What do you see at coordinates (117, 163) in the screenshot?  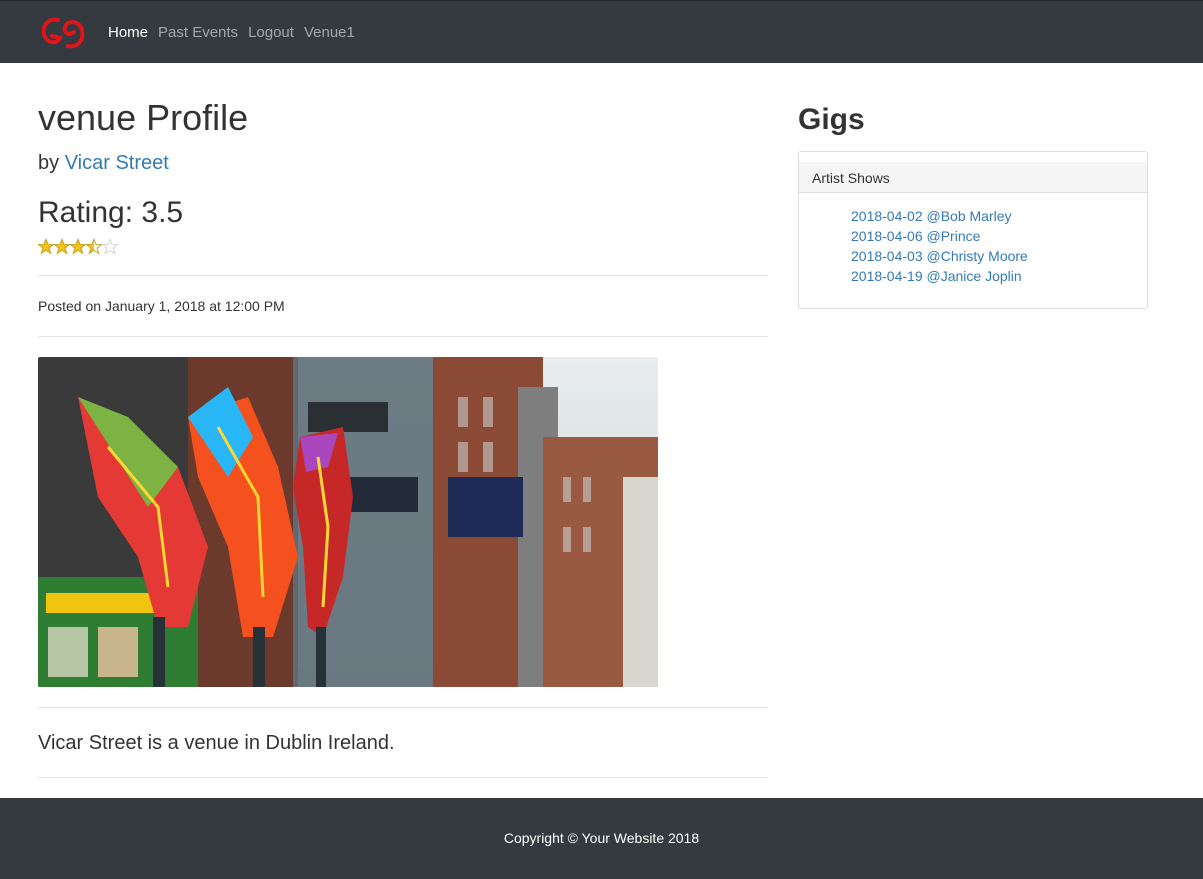 I see `venue-name-link: Vicar Street` at bounding box center [117, 163].